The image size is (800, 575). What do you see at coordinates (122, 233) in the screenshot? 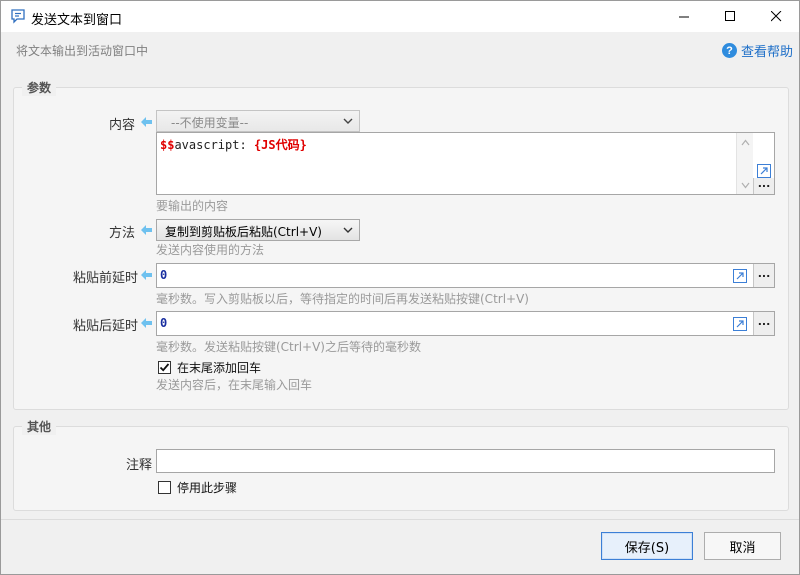
I see `method-label: 方法` at bounding box center [122, 233].